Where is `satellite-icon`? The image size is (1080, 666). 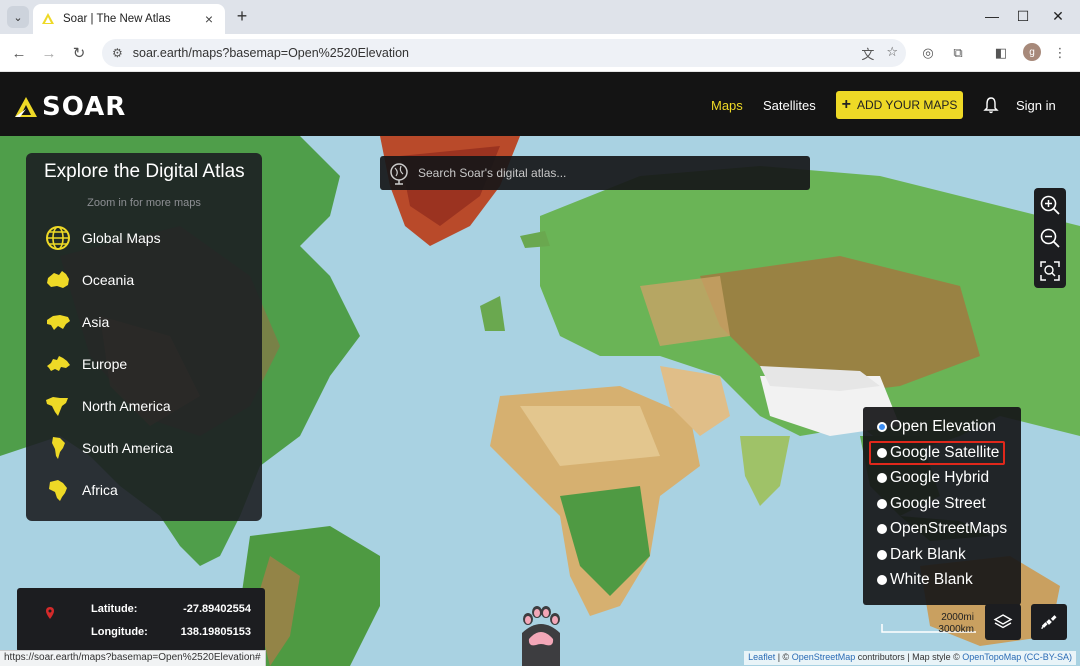 satellite-icon is located at coordinates (1049, 622).